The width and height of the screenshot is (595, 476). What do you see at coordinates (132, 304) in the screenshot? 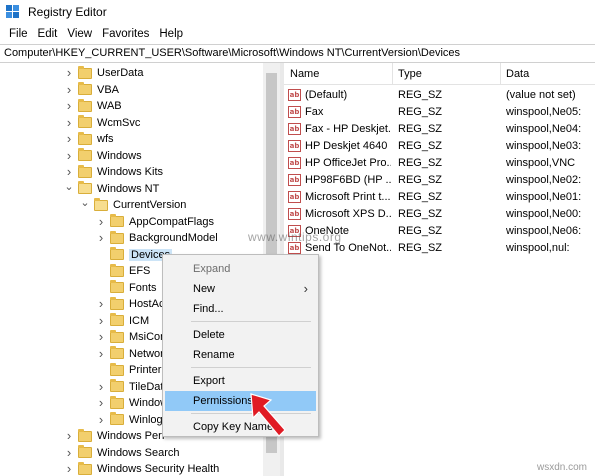
I see `tree-item-hostact: › HostAct` at bounding box center [132, 304].